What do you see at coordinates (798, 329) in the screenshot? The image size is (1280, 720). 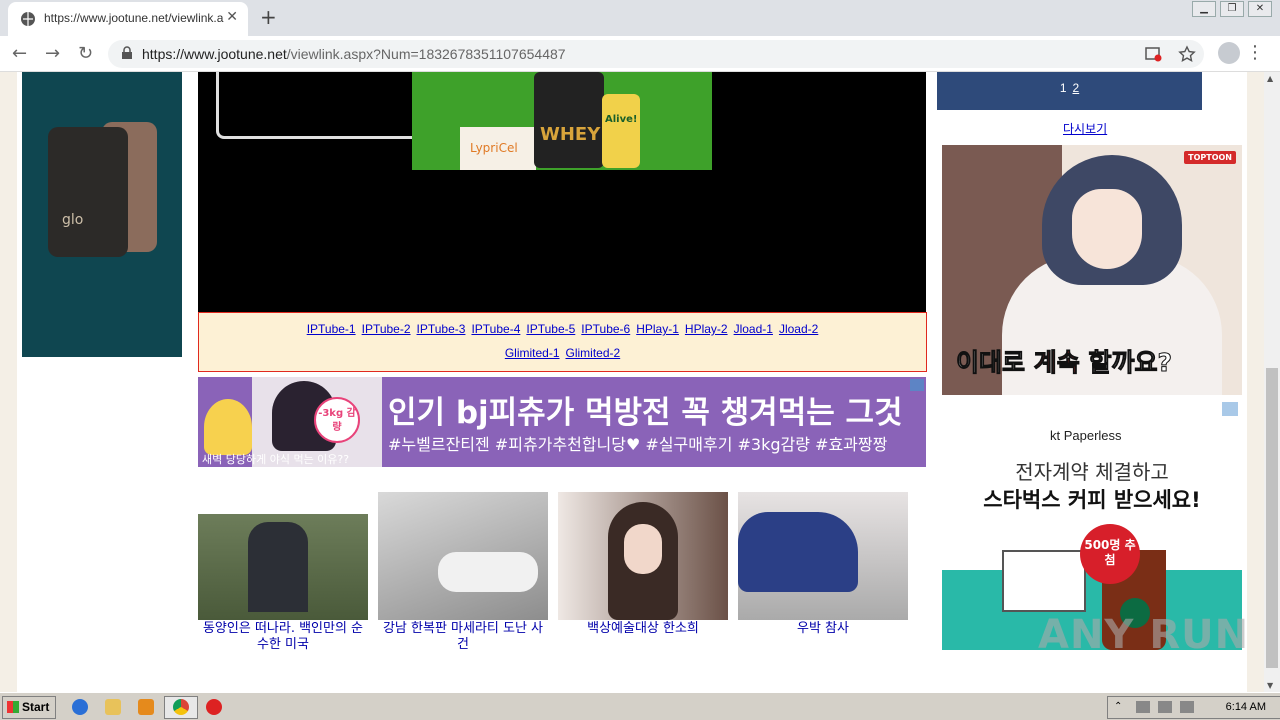 I see `stream-link: Jload-2` at bounding box center [798, 329].